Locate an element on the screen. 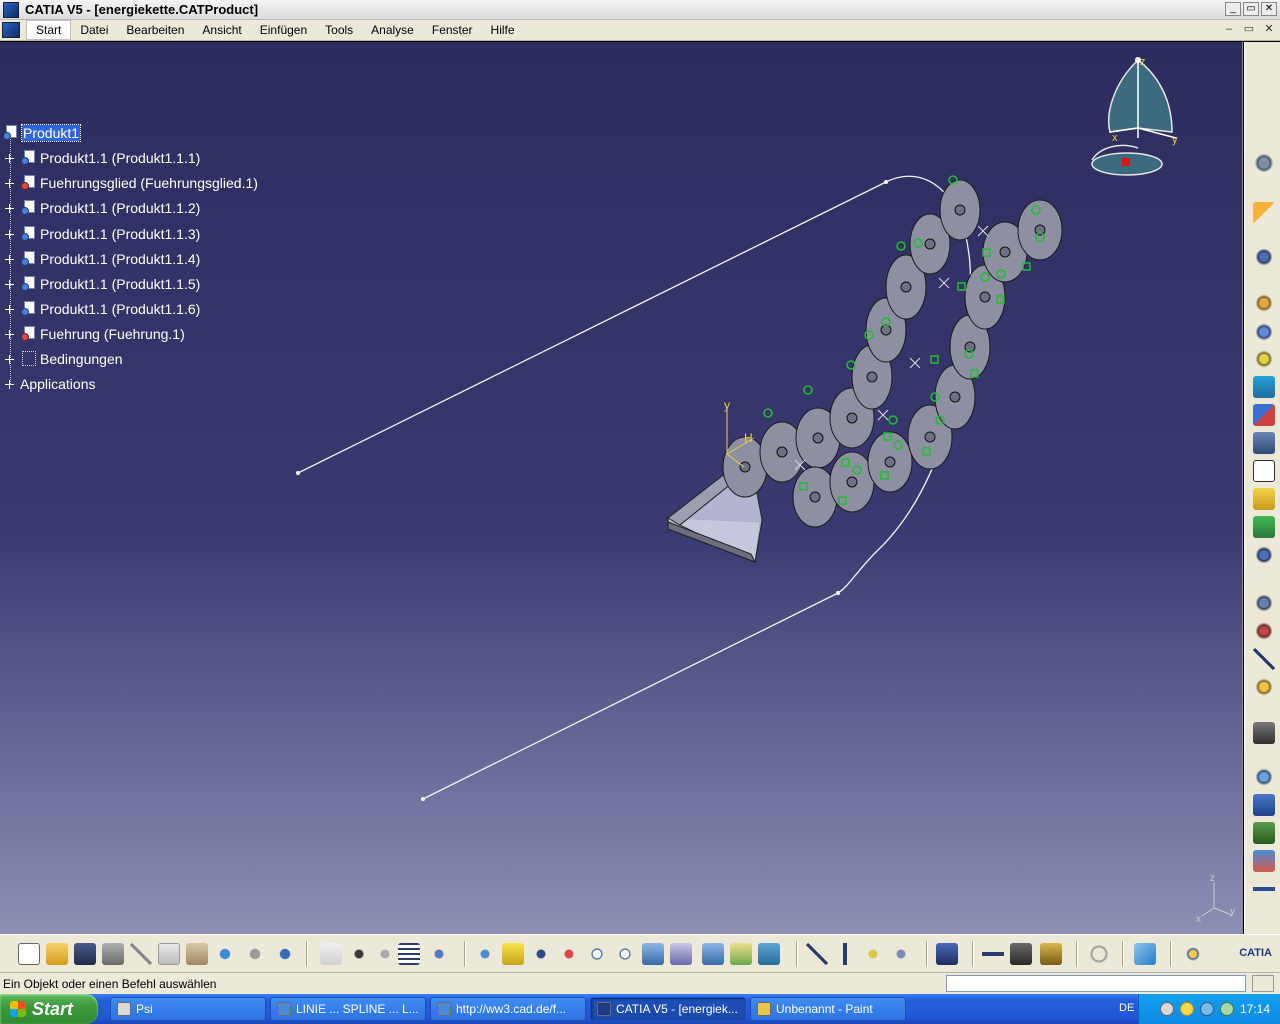 This screenshot has width=1280, height=1024. power-input-field is located at coordinates (1096, 983).